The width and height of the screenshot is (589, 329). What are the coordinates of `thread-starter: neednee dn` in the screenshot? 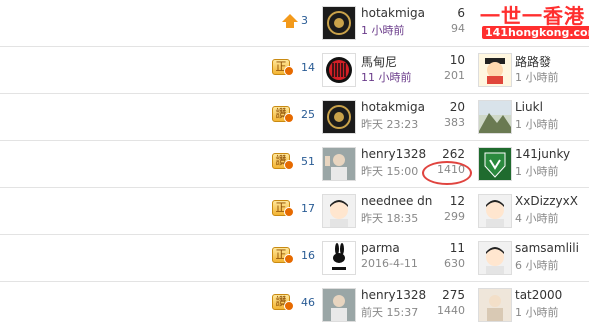 It's located at (396, 201).